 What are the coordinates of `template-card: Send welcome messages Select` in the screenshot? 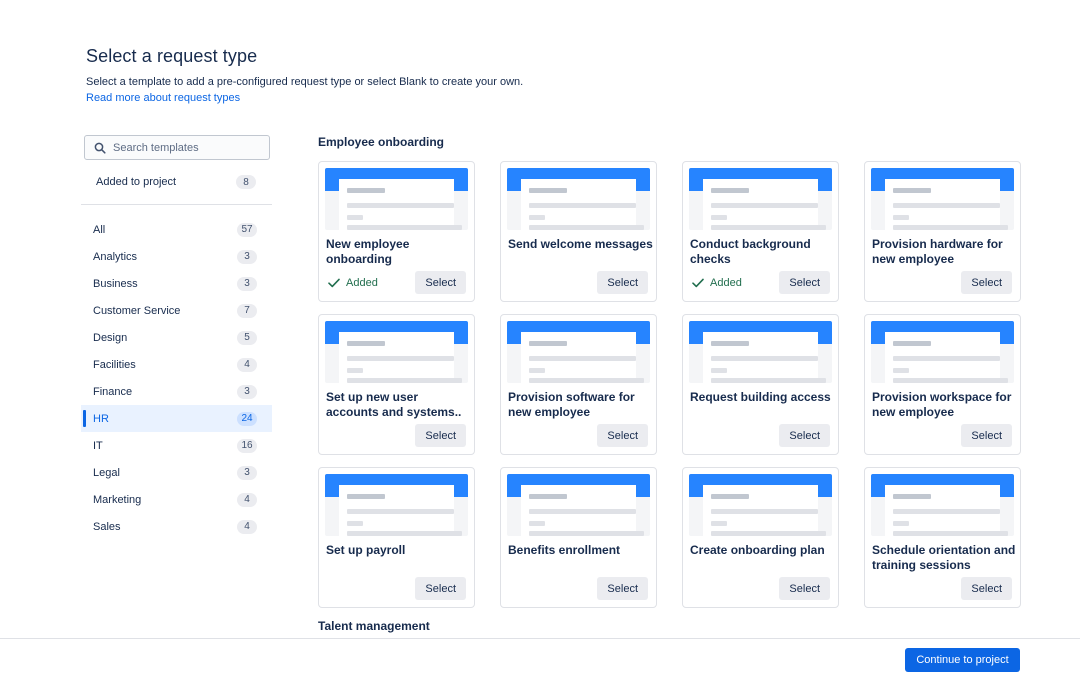 It's located at (578, 231).